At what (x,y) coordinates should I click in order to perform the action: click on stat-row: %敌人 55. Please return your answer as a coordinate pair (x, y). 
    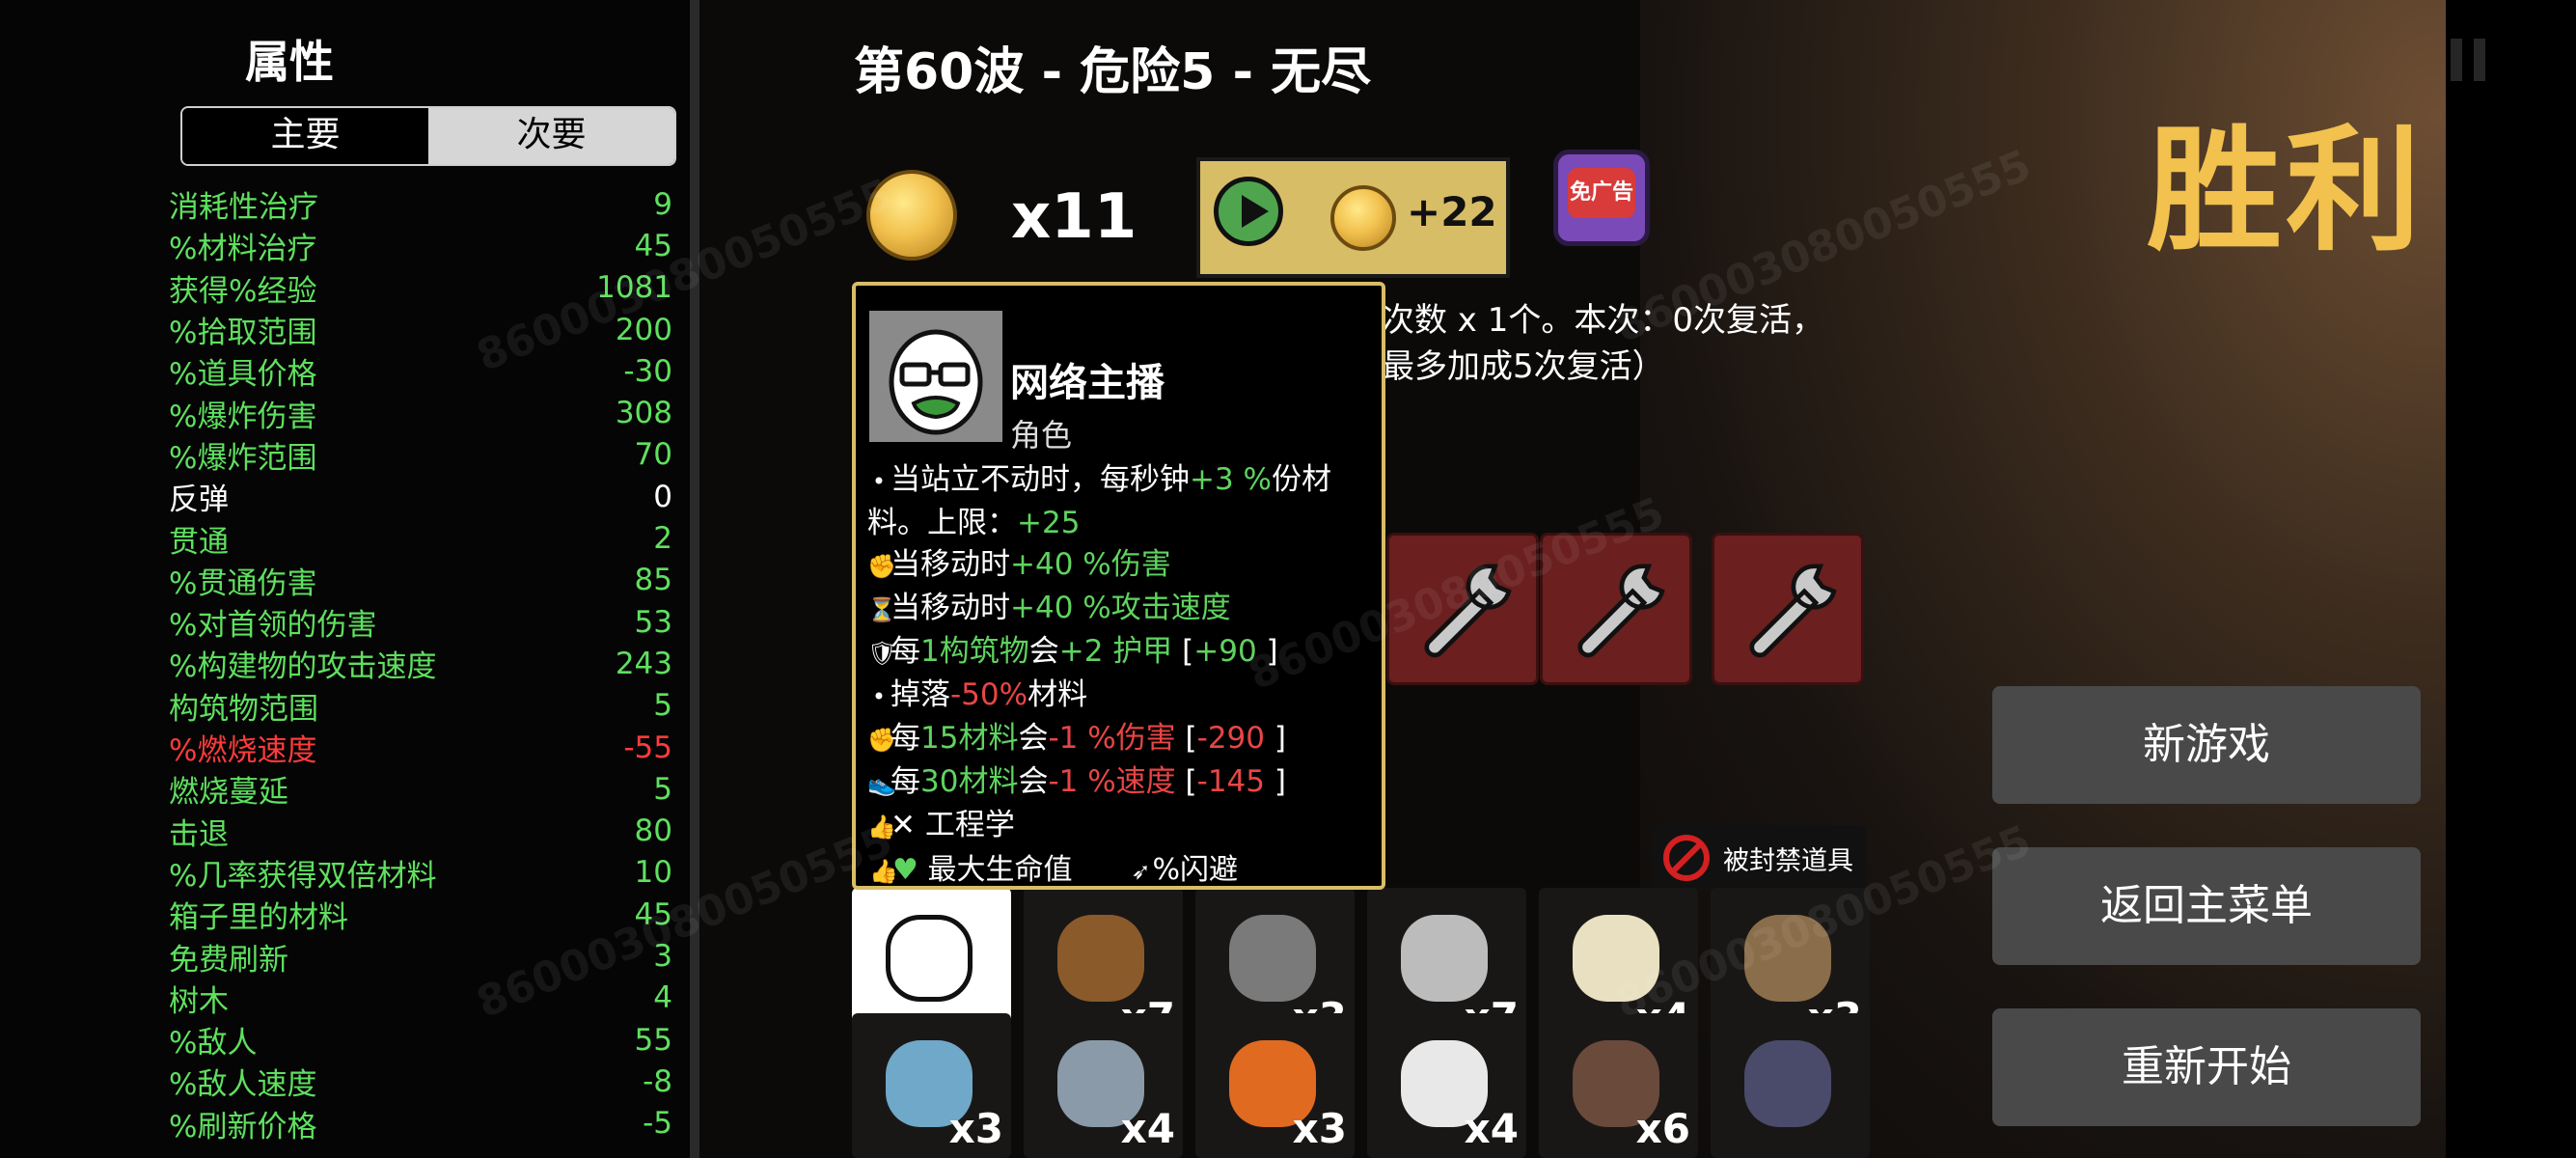
    Looking at the image, I should click on (421, 1040).